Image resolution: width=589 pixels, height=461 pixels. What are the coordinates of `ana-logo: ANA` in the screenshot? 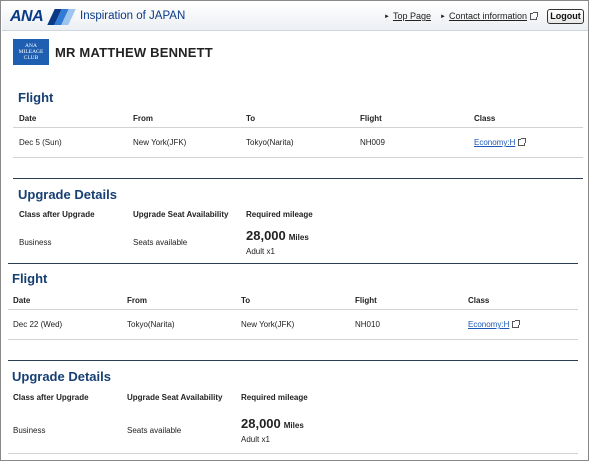 It's located at (43, 16).